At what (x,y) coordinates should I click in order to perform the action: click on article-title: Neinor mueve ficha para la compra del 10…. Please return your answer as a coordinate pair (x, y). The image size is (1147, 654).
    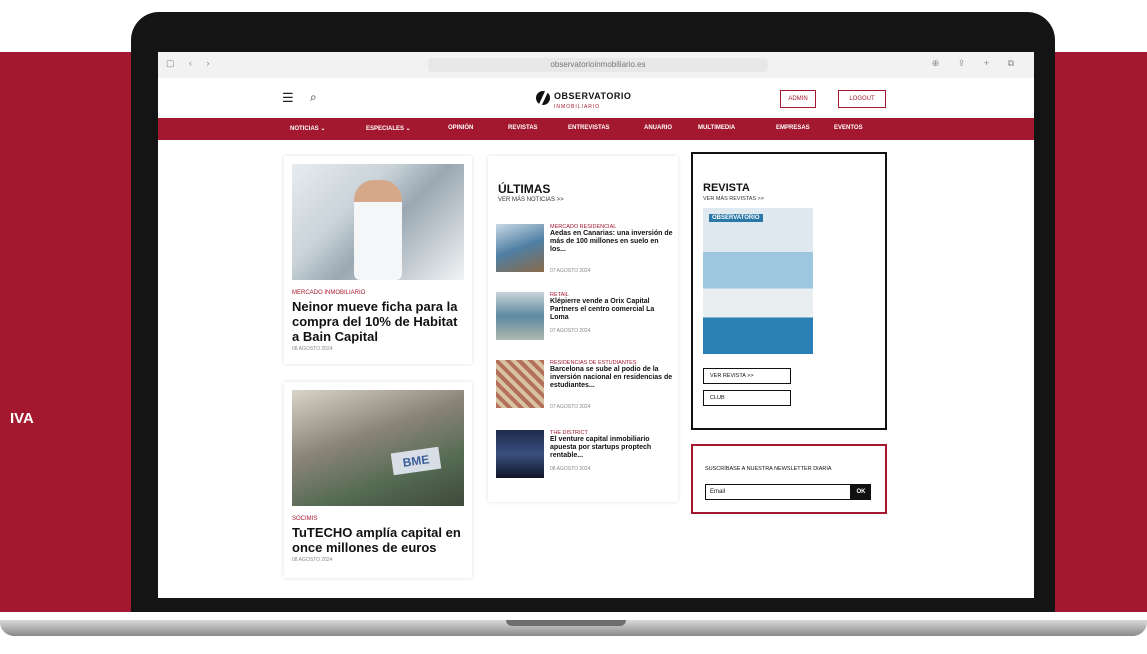
    Looking at the image, I should click on (380, 321).